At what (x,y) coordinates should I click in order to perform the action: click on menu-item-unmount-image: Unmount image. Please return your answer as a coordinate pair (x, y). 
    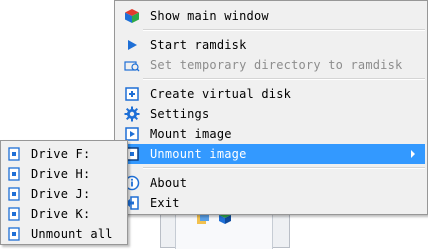
    Looking at the image, I should click on (271, 154).